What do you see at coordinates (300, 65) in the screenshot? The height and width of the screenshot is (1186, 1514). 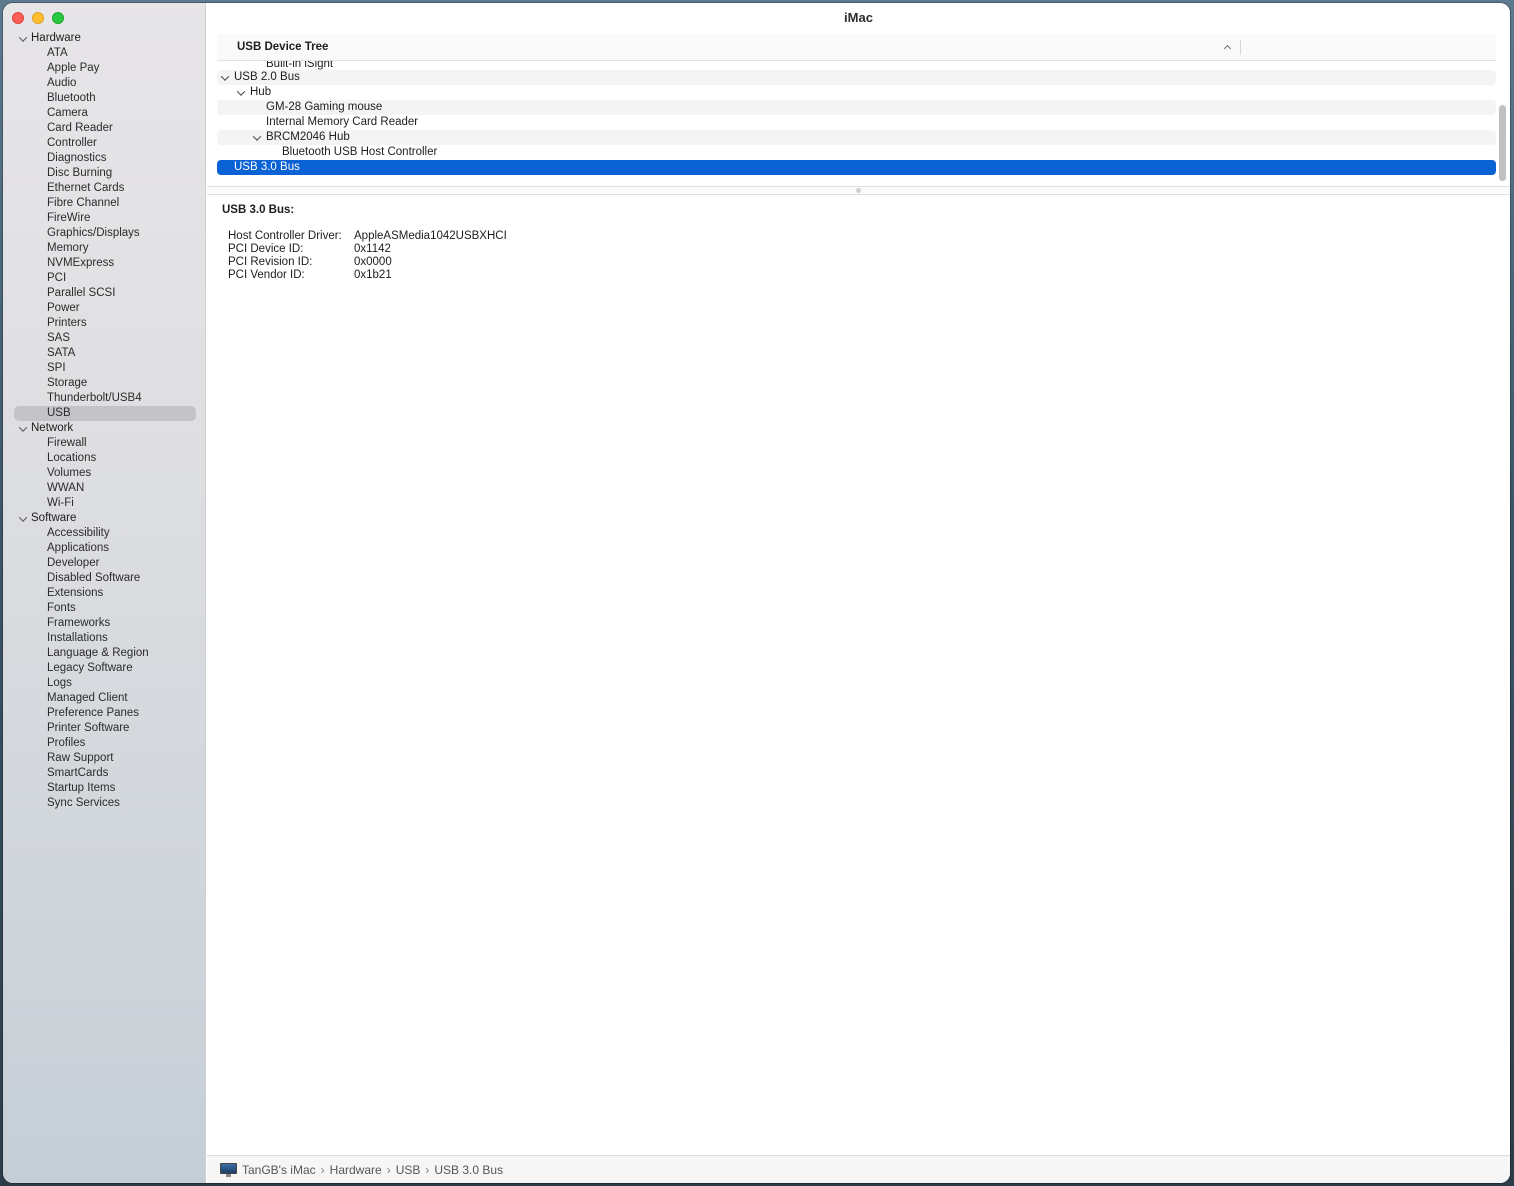 I see `usb-tree-row-label: Built-in iSight` at bounding box center [300, 65].